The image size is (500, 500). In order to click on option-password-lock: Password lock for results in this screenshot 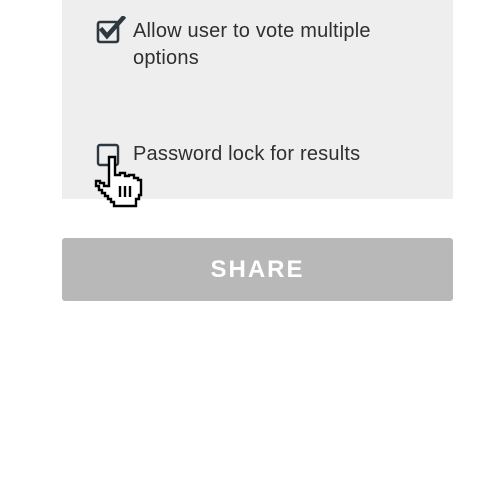, I will do `click(254, 154)`.